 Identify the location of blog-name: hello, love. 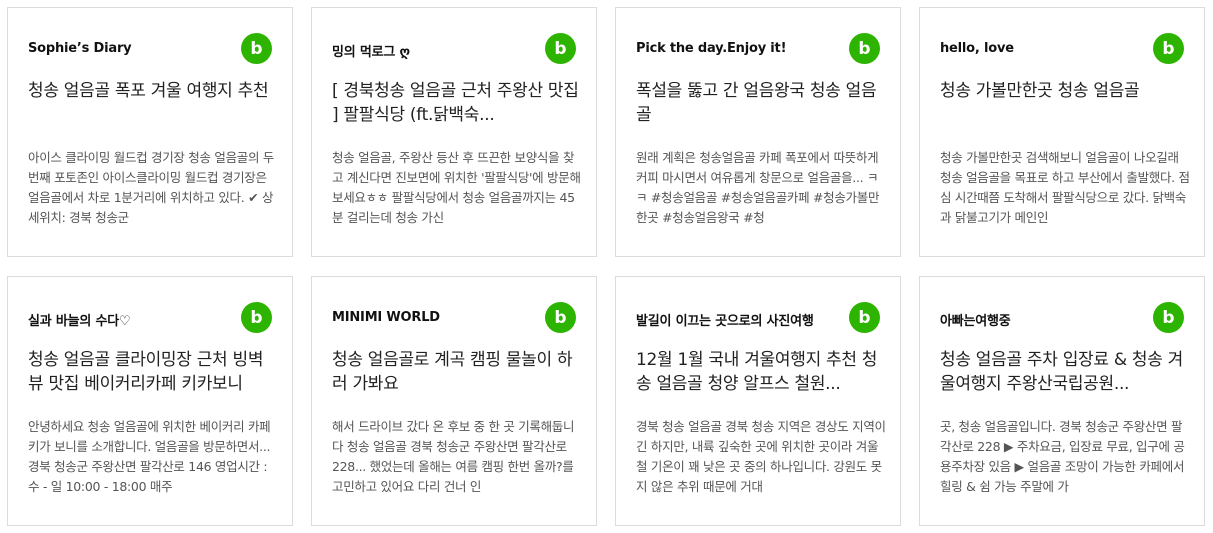
(1040, 48).